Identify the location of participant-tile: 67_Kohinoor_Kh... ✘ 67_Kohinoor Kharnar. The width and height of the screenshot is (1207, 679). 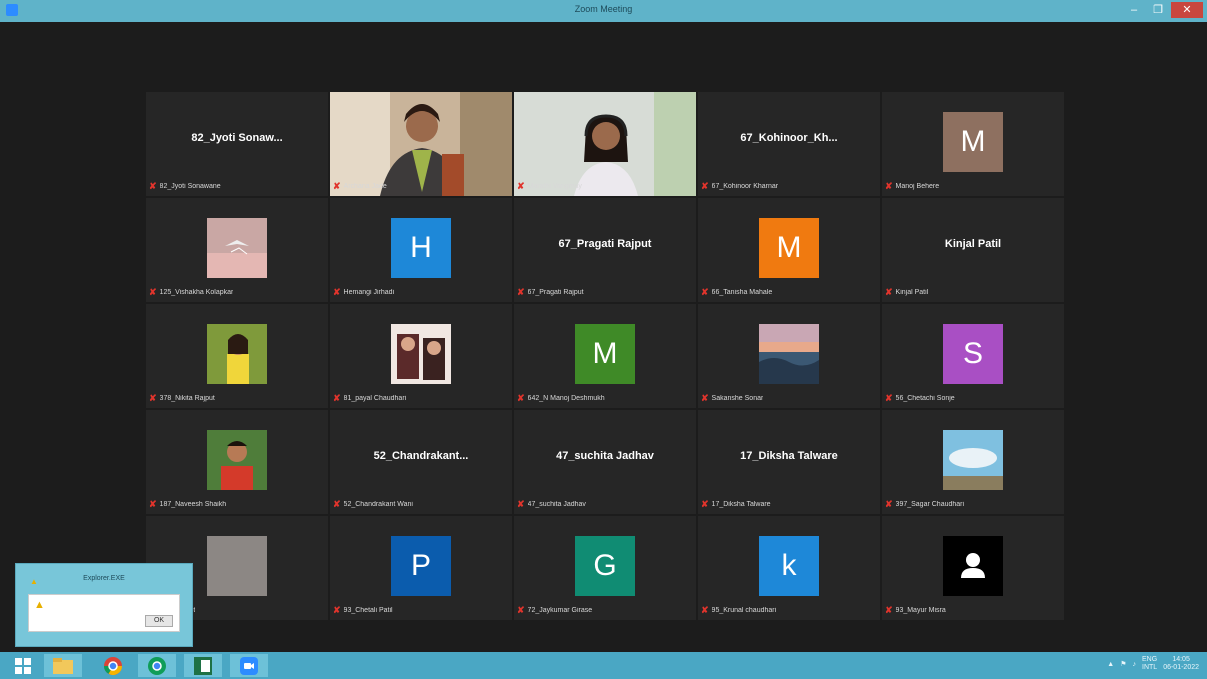
(789, 144).